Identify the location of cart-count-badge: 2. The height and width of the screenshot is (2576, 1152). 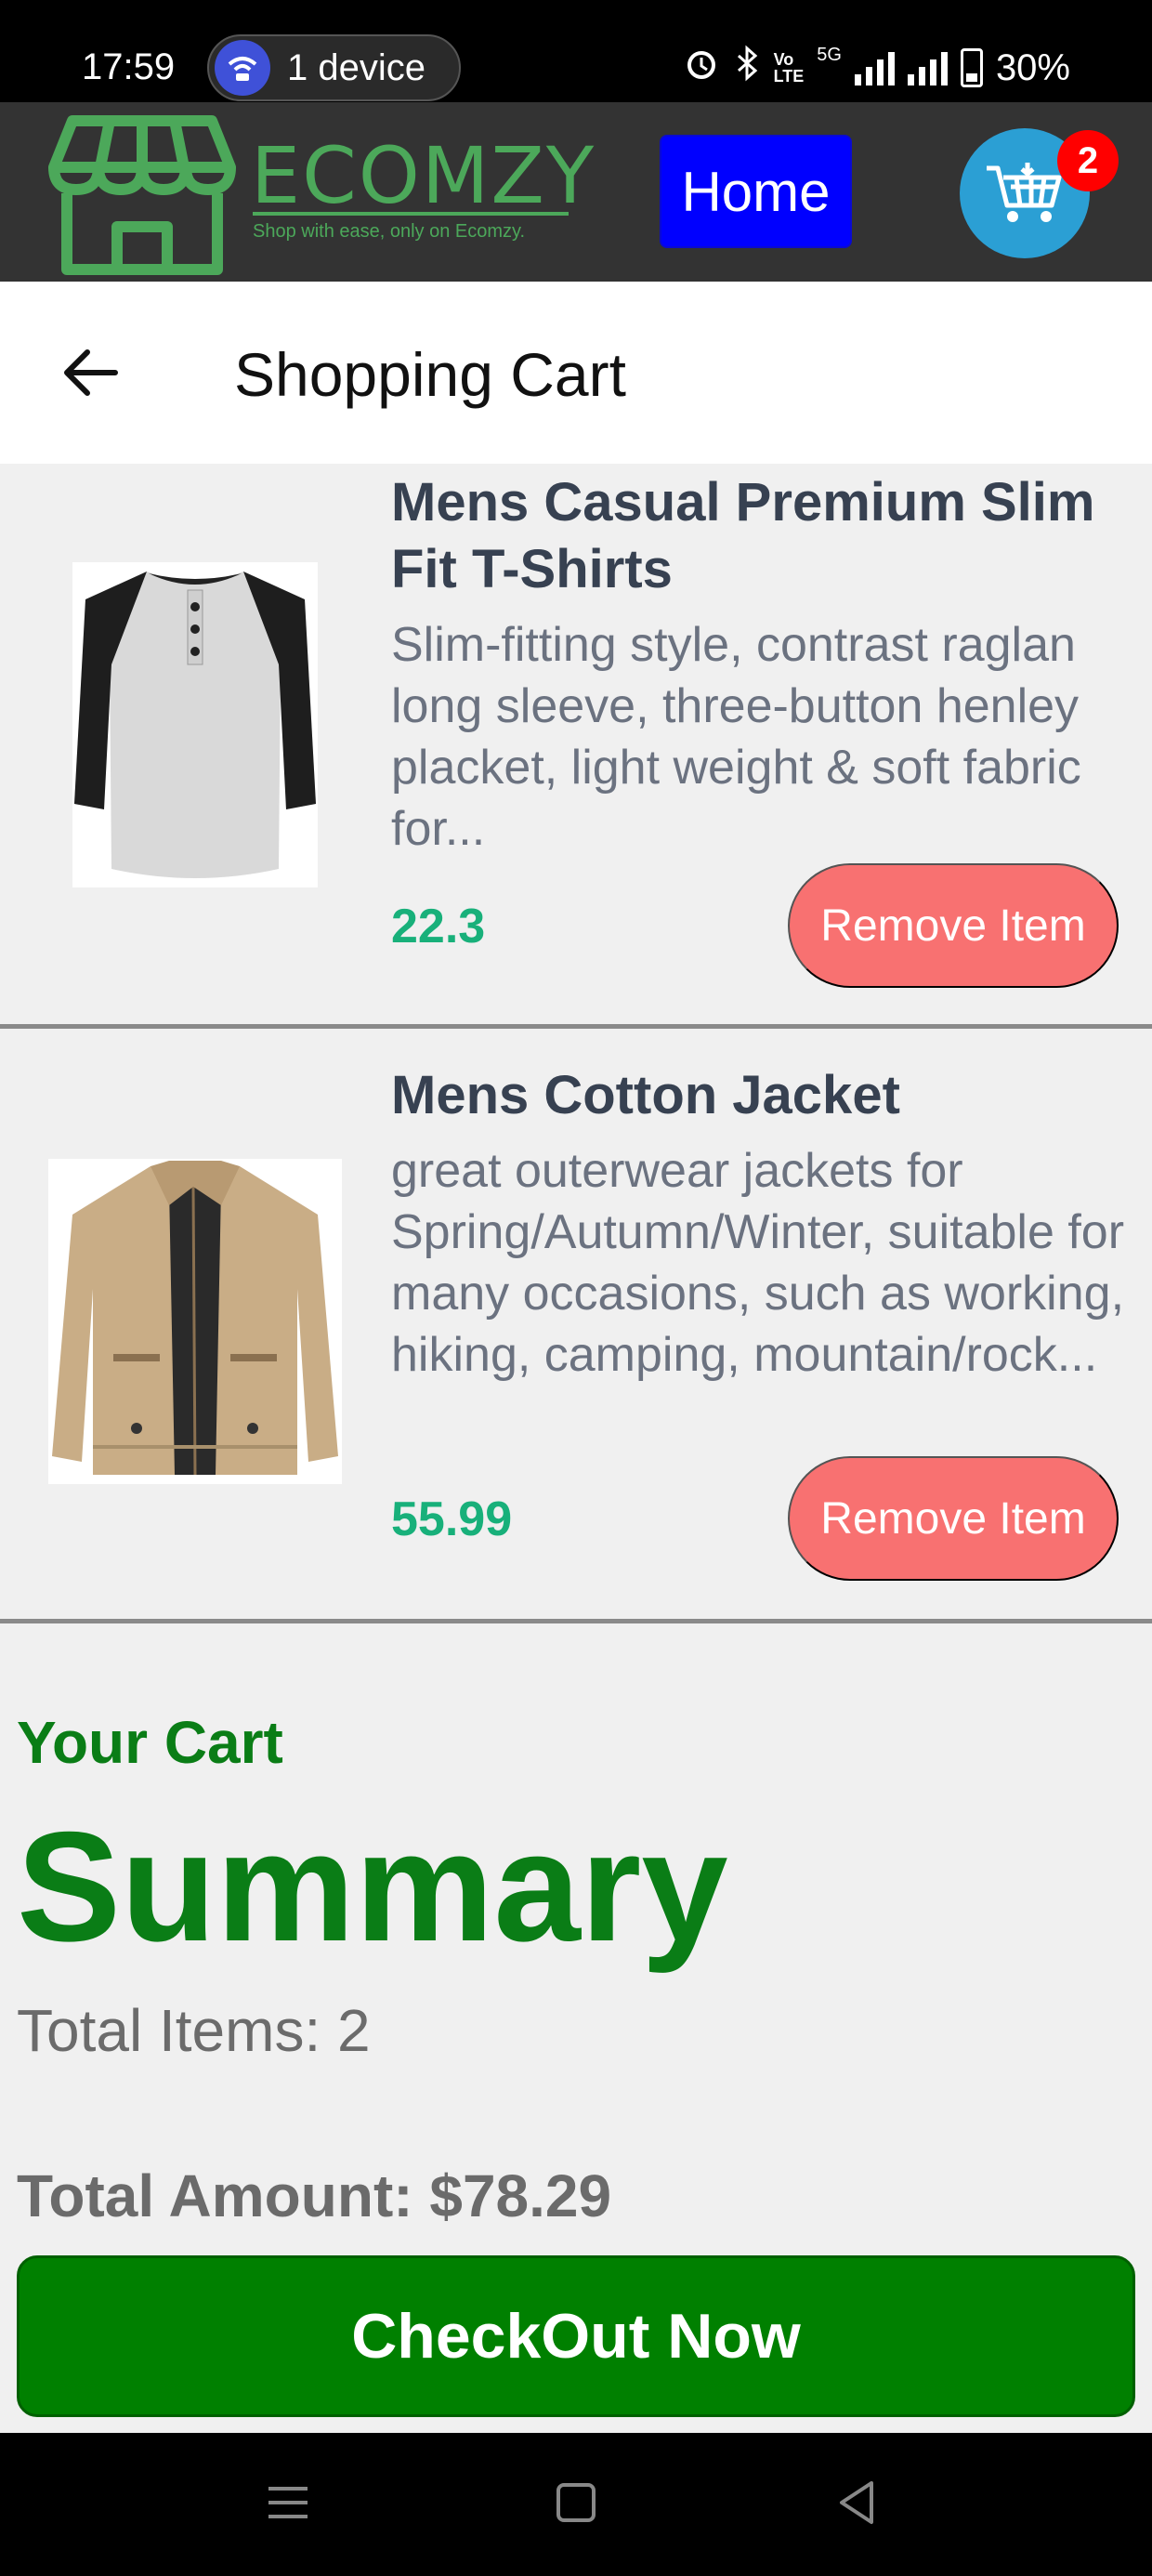
(1088, 160).